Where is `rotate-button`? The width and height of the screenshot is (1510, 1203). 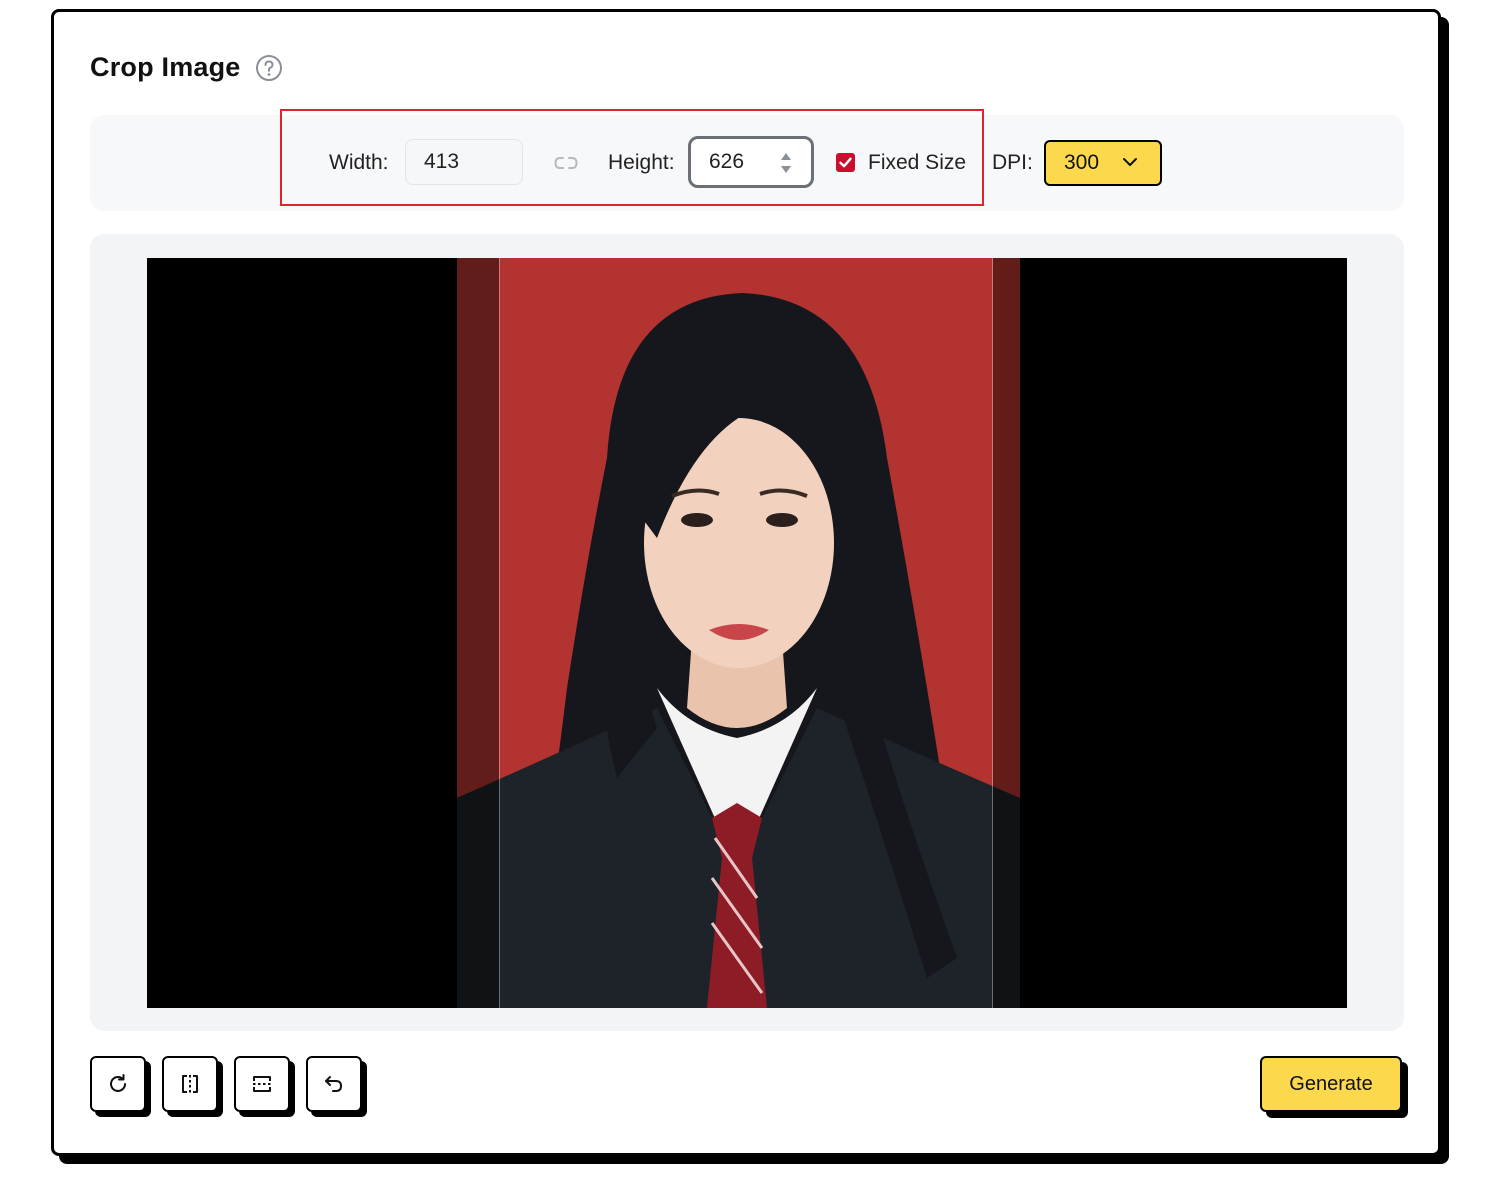
rotate-button is located at coordinates (118, 1084).